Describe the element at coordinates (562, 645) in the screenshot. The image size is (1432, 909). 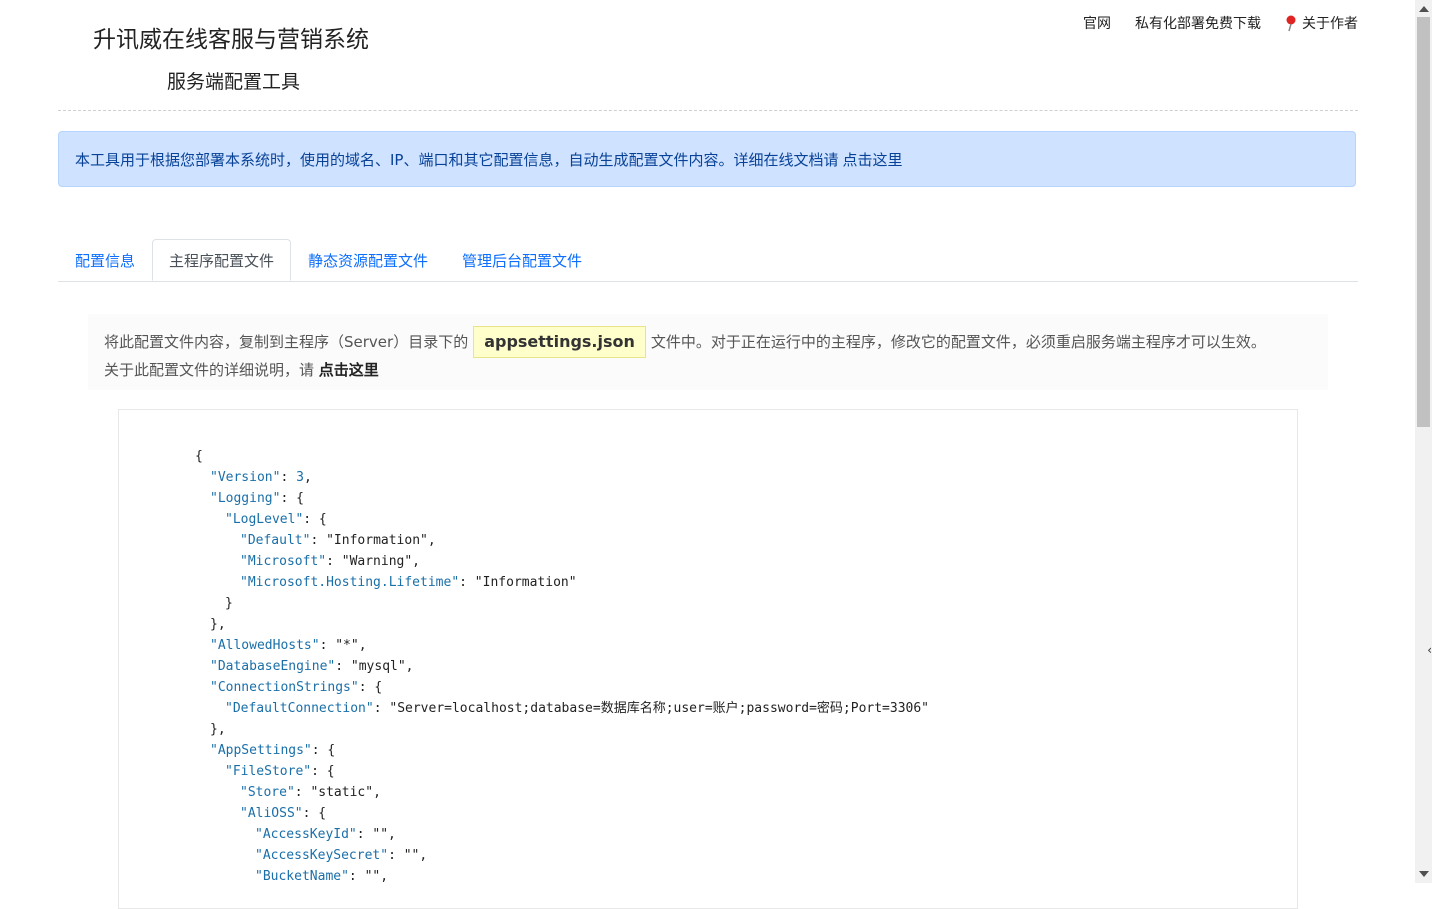
I see `code-line: "AllowedHosts": "*",` at that location.